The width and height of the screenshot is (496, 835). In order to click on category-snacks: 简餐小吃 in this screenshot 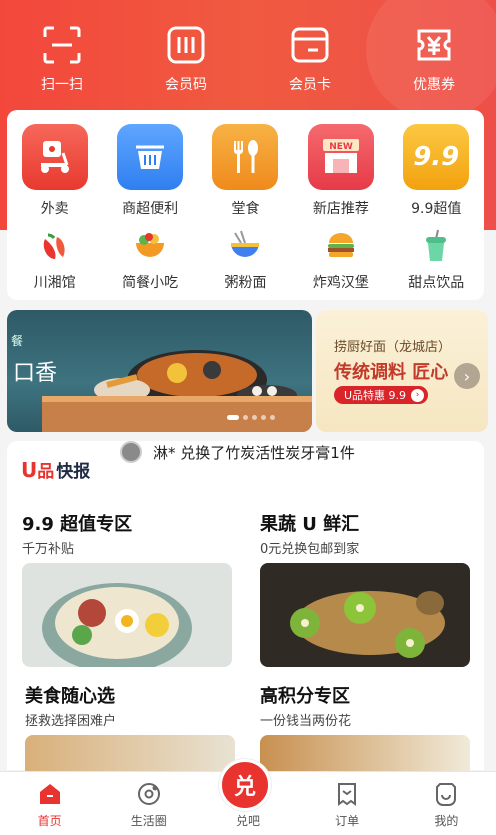, I will do `click(149, 260)`.